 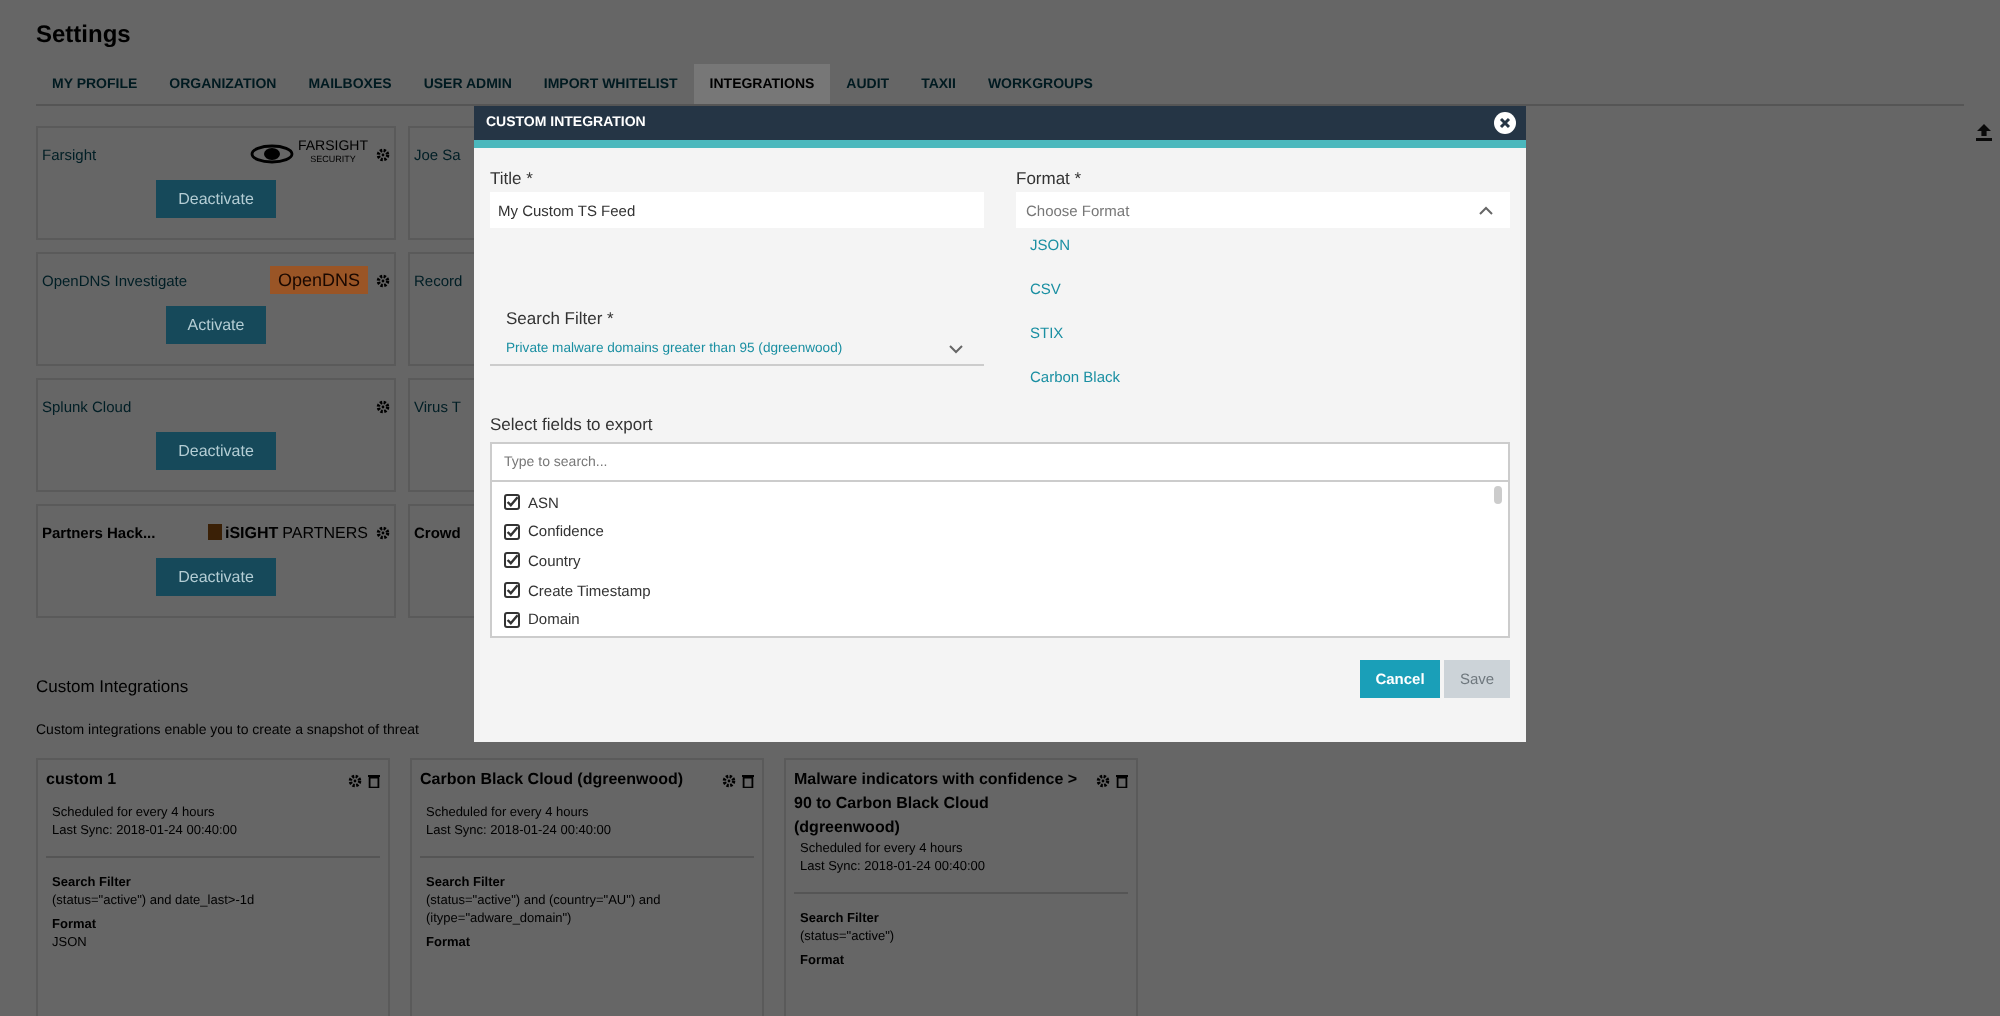 What do you see at coordinates (560, 319) in the screenshot?
I see `search-filter-label: Search Filter *` at bounding box center [560, 319].